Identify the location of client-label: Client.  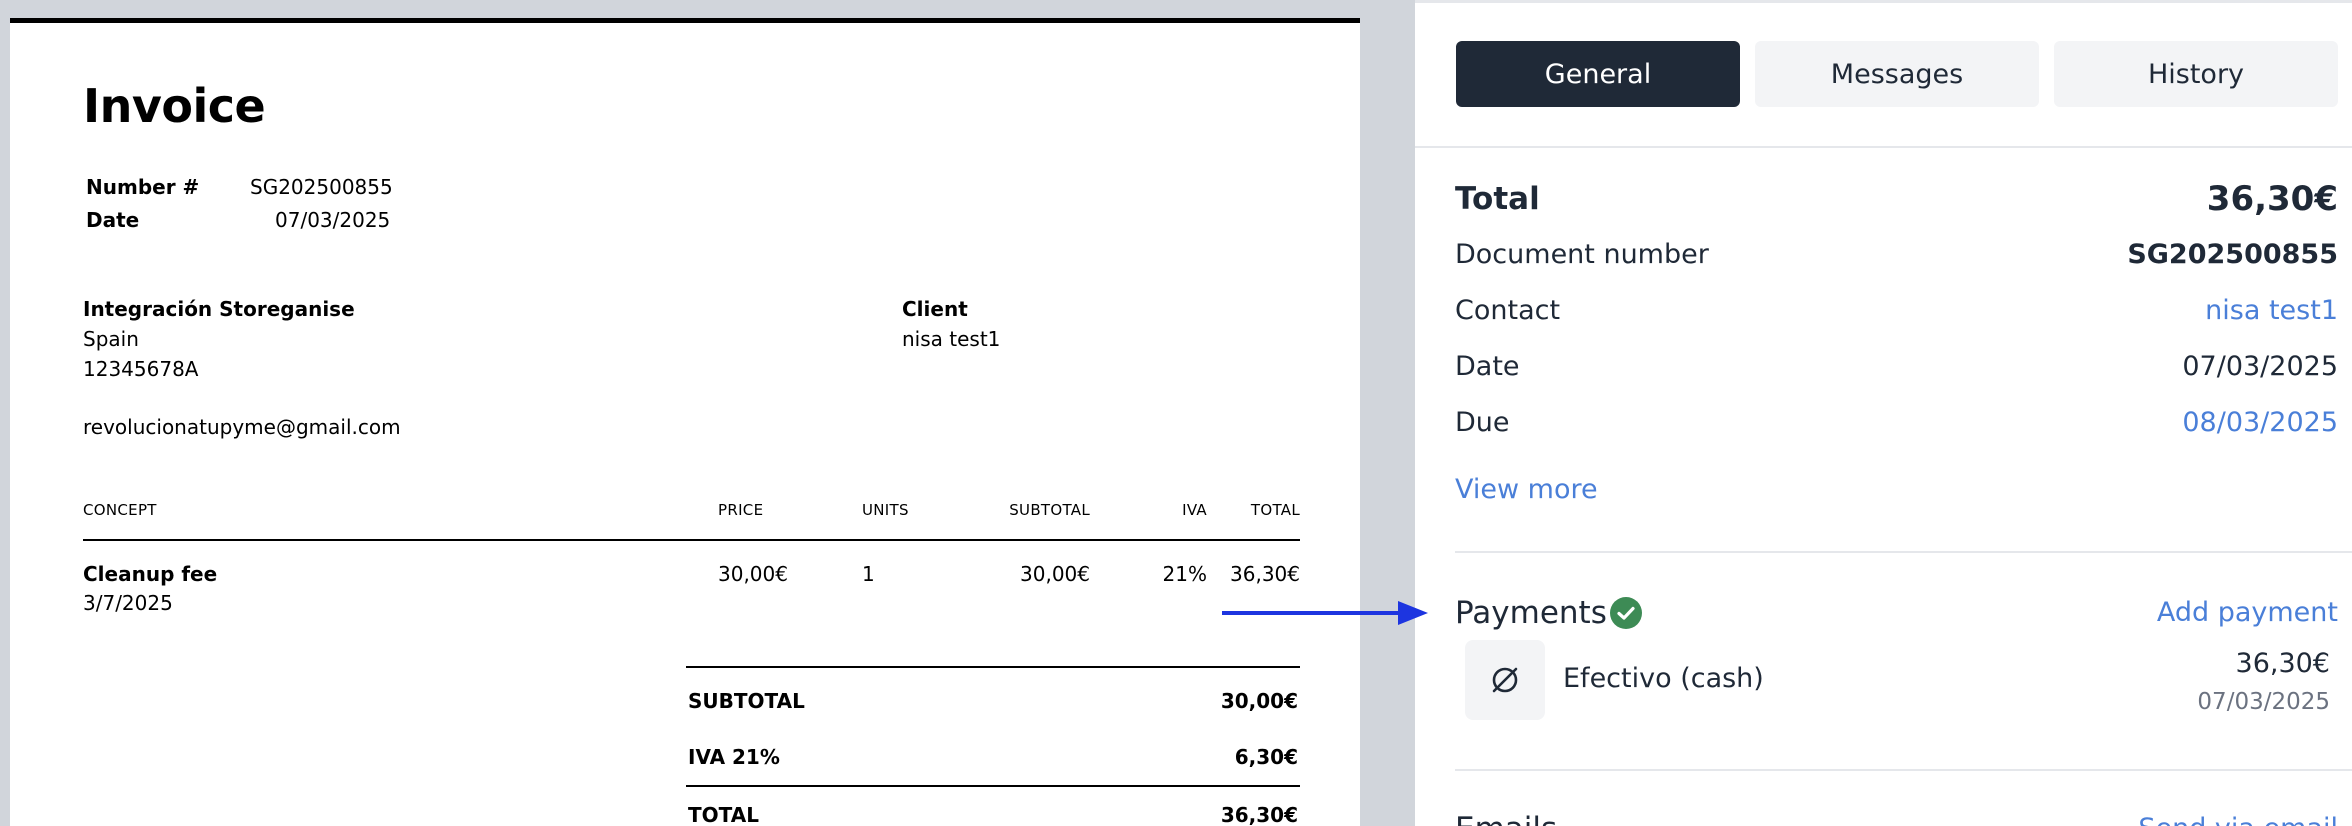
(935, 309).